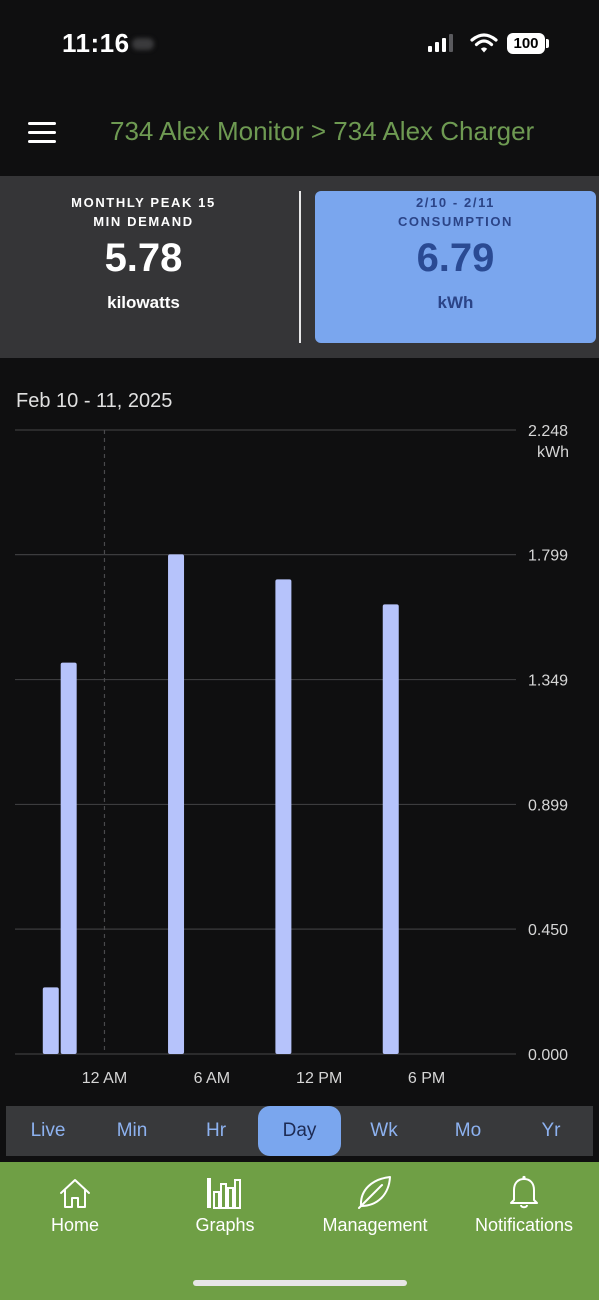 The width and height of the screenshot is (599, 1300). I want to click on chart-date-range: Feb 10 - 11, 2025, so click(94, 401).